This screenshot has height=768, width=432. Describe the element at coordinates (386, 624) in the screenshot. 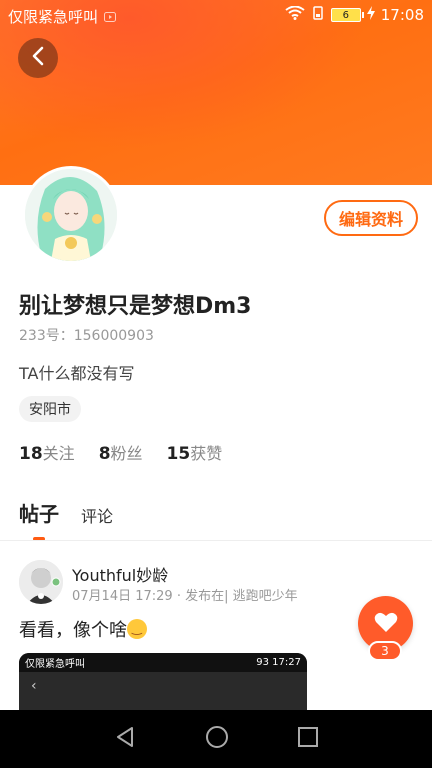

I see `heart-icon` at that location.